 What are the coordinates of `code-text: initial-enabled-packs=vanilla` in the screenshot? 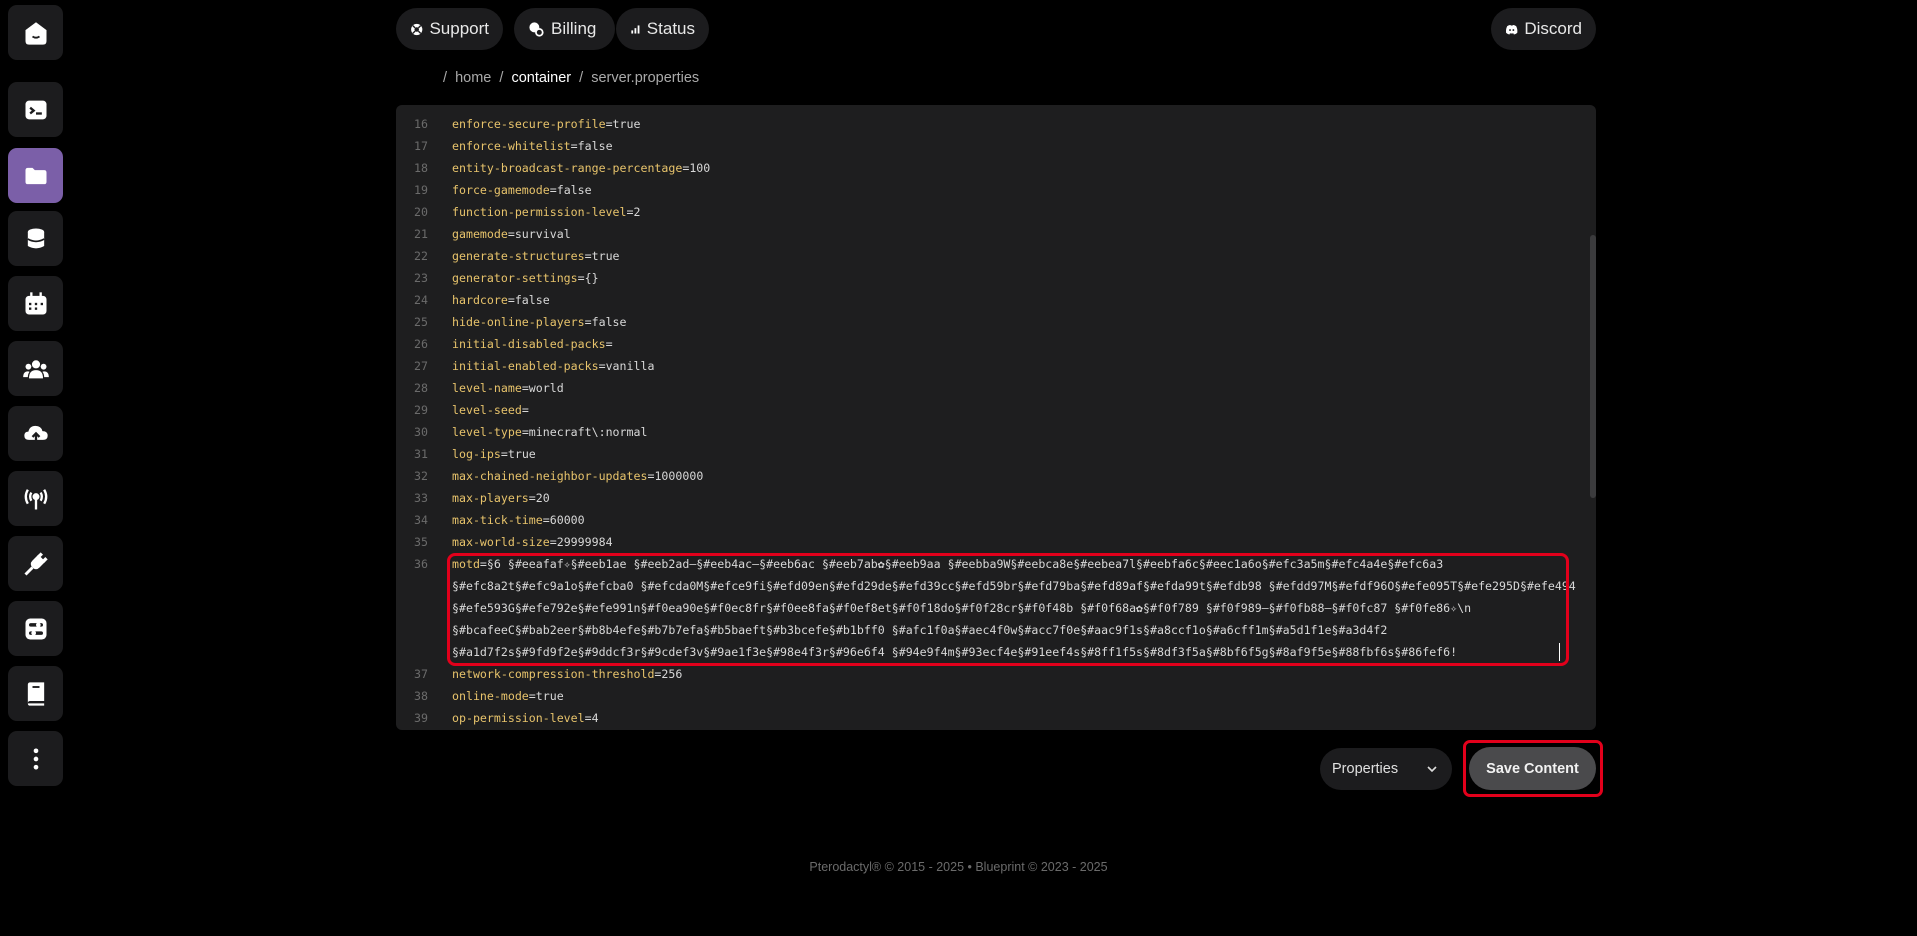 It's located at (553, 366).